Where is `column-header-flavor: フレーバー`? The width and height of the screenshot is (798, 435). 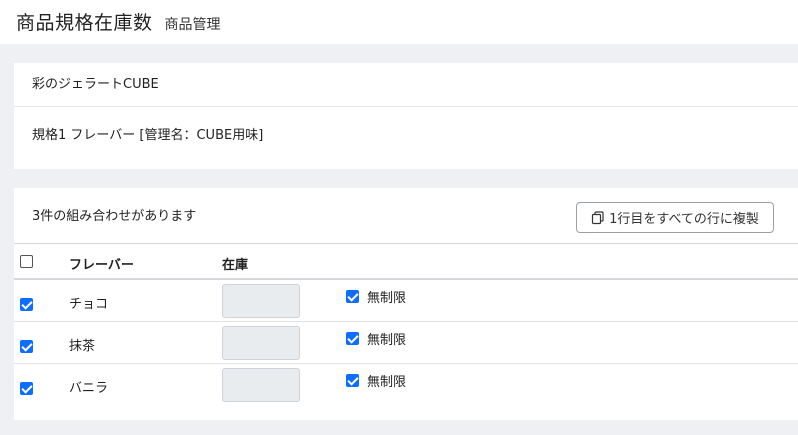
column-header-flavor: フレーバー is located at coordinates (101, 265).